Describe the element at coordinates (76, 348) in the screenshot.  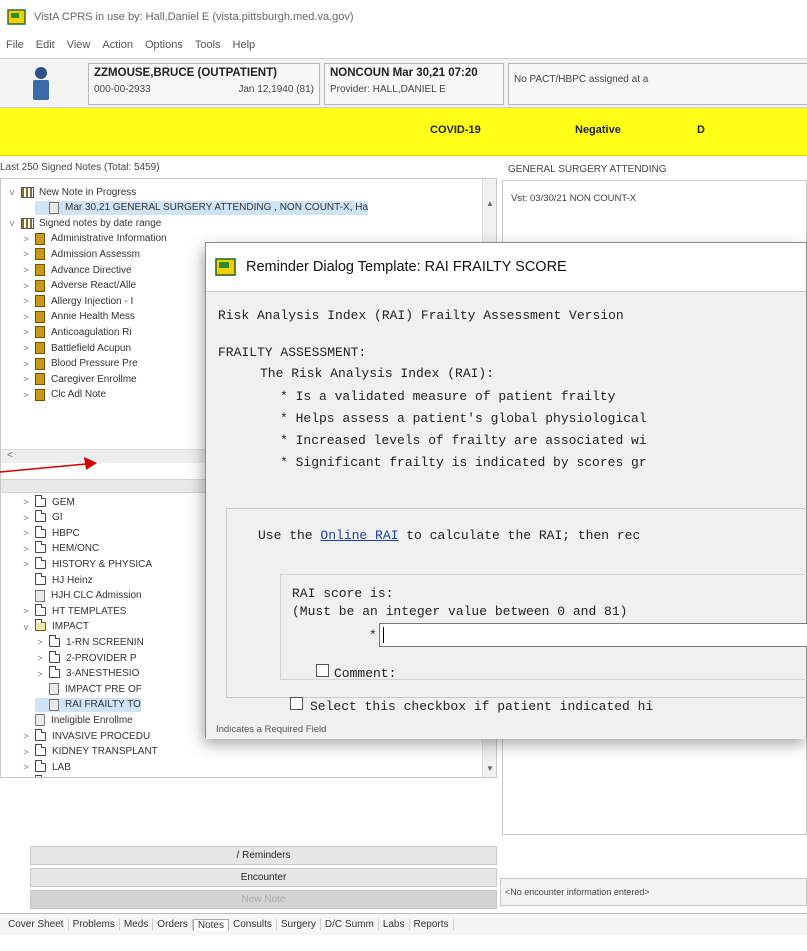
I see `tree-item: > Battlefield Acupun` at that location.